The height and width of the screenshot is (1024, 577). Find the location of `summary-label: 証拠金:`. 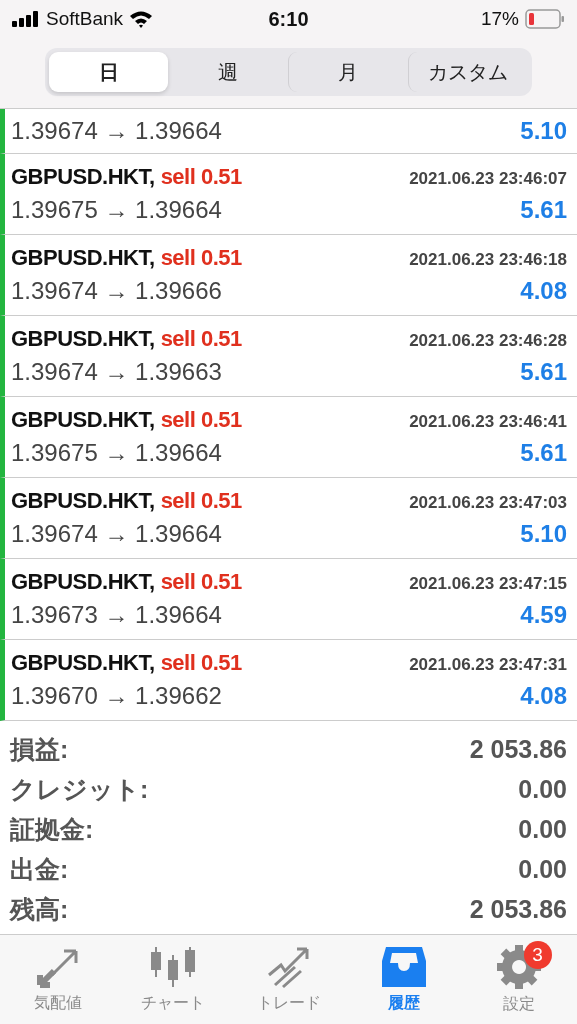

summary-label: 証拠金: is located at coordinates (52, 829).